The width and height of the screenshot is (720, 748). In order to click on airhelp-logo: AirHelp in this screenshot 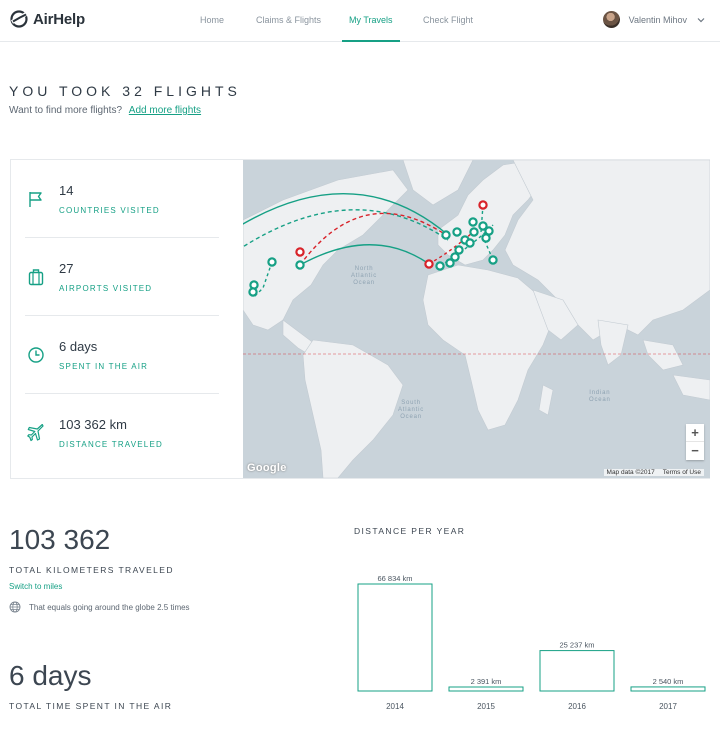, I will do `click(47, 19)`.